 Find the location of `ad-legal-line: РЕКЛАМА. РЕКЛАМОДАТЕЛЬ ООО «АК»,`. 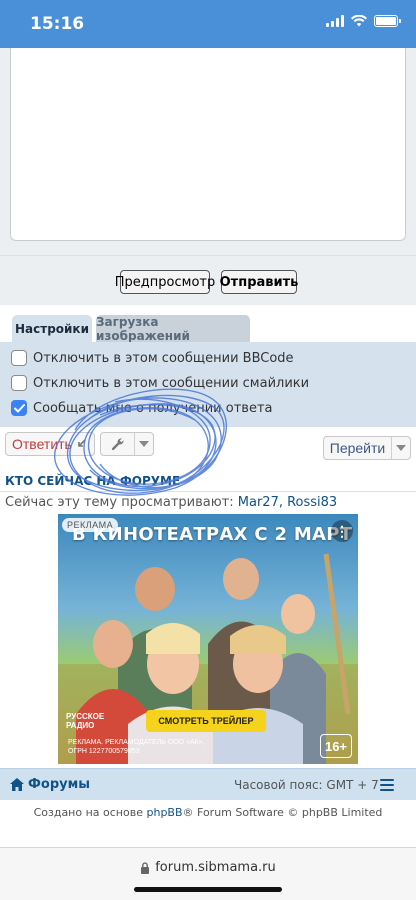

ad-legal-line: РЕКЛАМА. РЕКЛАМОДАТЕЛЬ ООО «АК», is located at coordinates (136, 742).